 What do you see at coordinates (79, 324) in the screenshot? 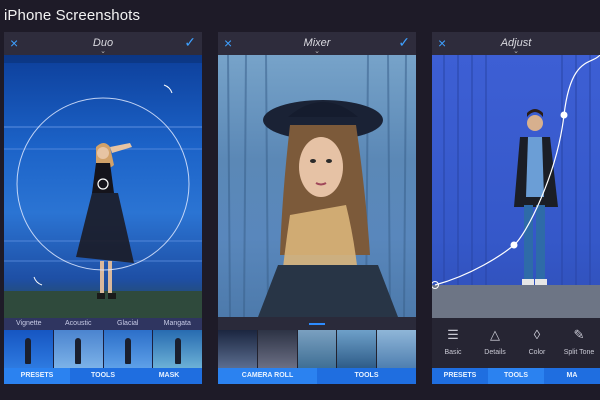
I see `filter-label-acoustic: Acoustic` at bounding box center [79, 324].